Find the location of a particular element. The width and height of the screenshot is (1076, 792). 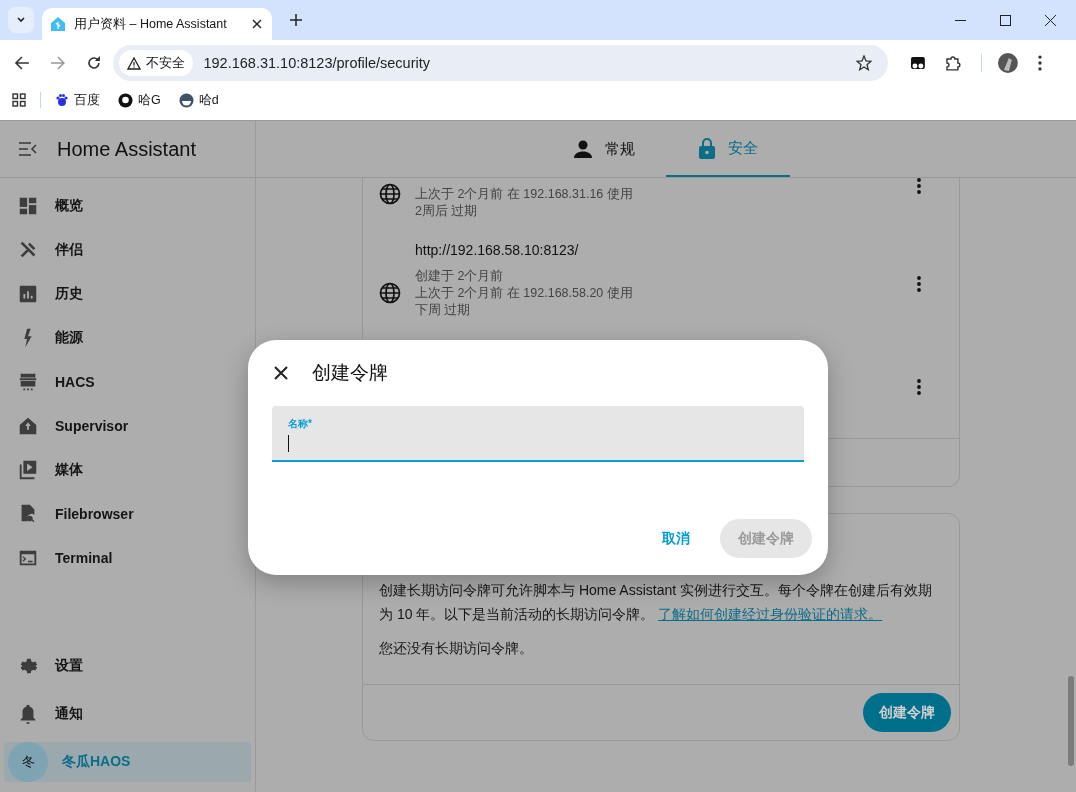

forward-arrow-icon is located at coordinates (57, 63).